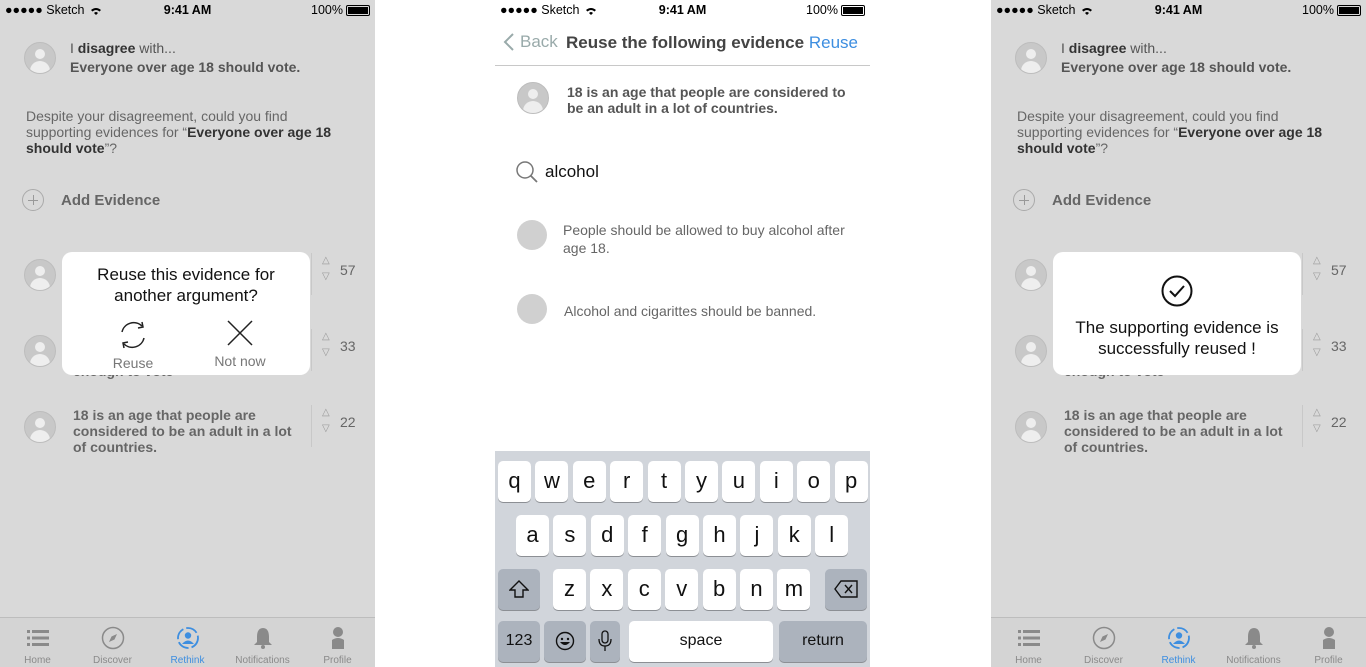 This screenshot has height=667, width=1366. I want to click on key-i: i, so click(776, 481).